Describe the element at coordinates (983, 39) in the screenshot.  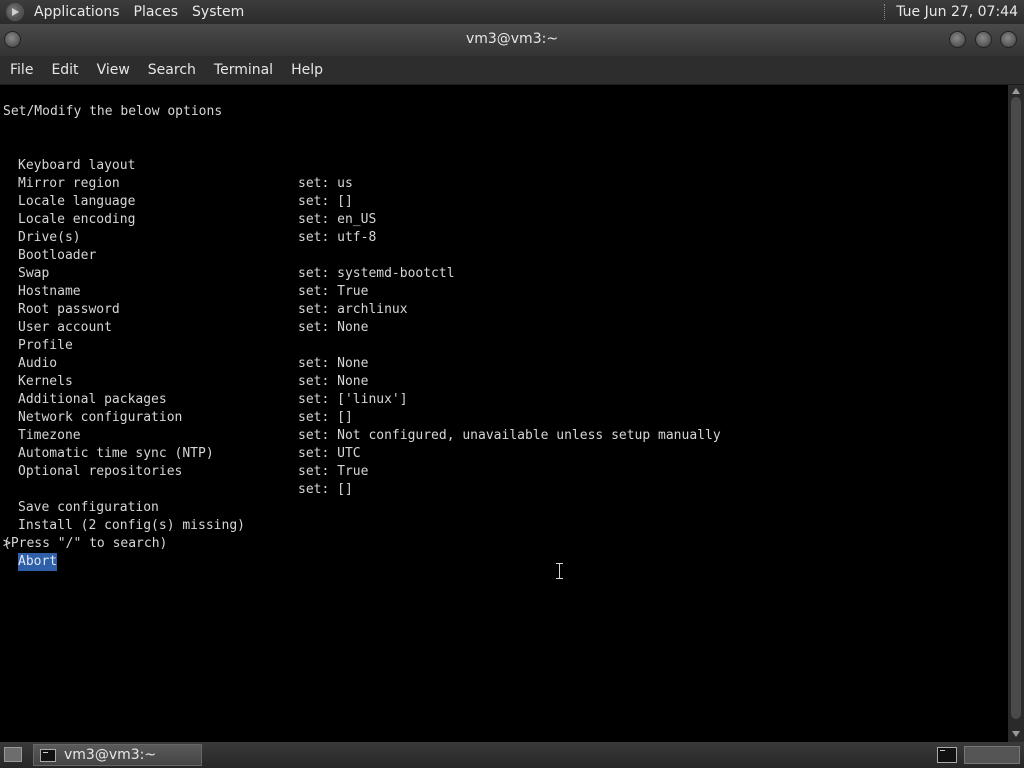
I see `maximize-button` at that location.